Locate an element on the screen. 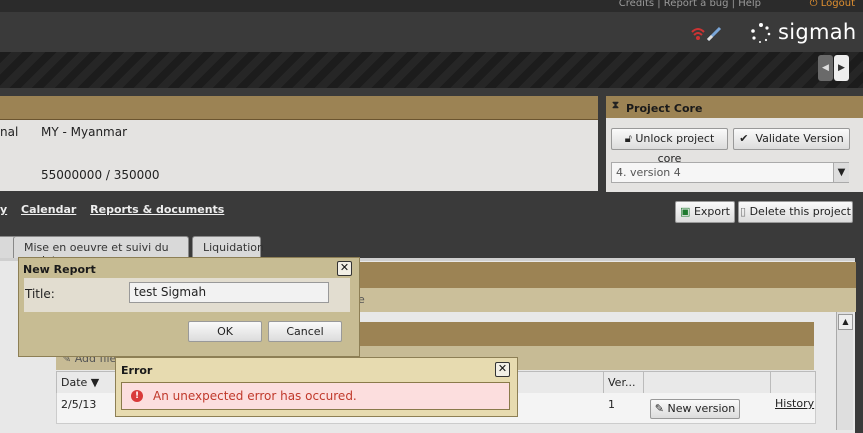 This screenshot has width=863, height=433. scroll-left-icon: ◀ is located at coordinates (825, 68).